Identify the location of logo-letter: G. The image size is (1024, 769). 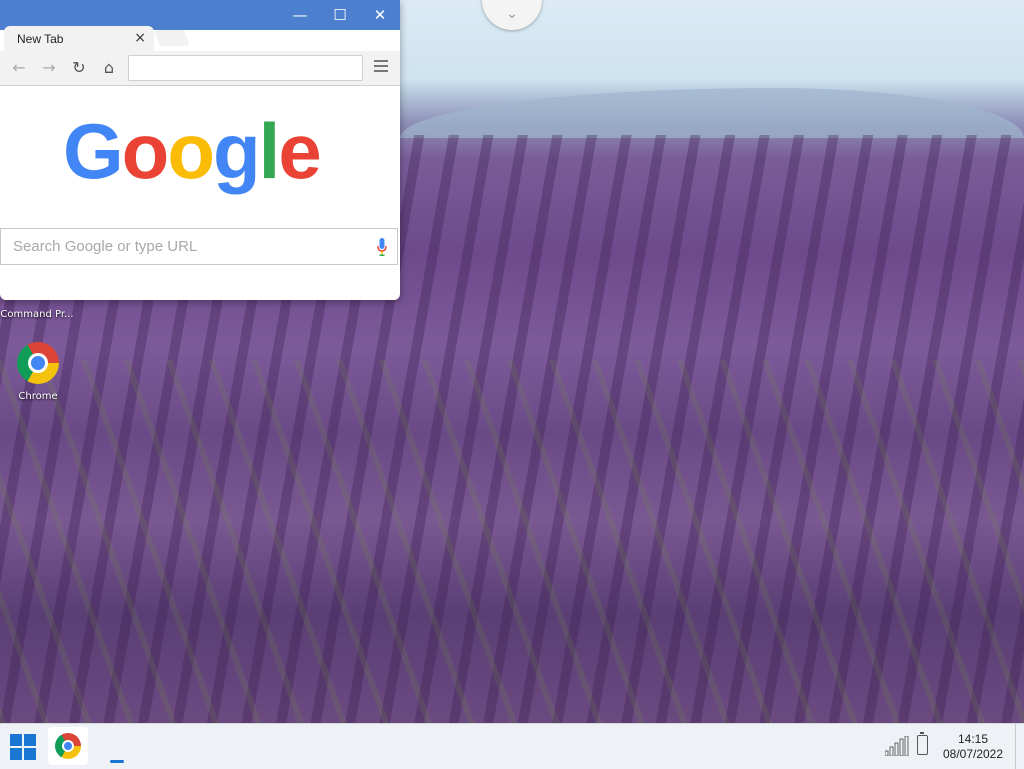
(93, 151).